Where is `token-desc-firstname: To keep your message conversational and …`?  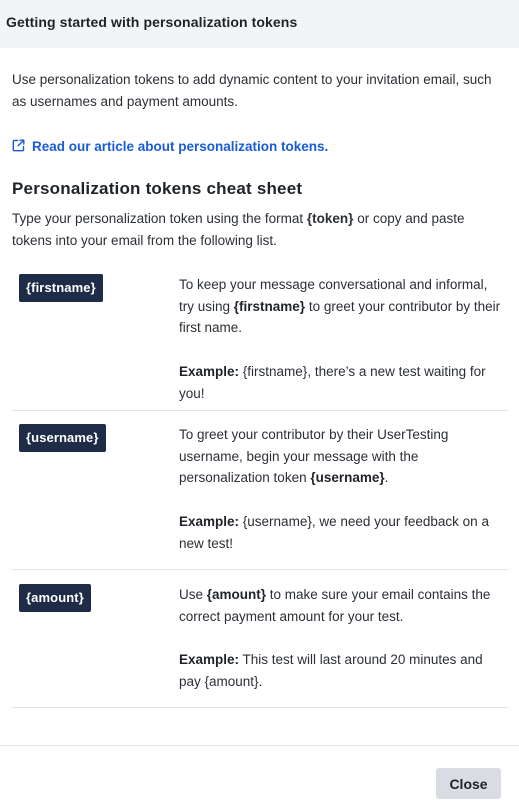 token-desc-firstname: To keep your message conversational and … is located at coordinates (341, 306).